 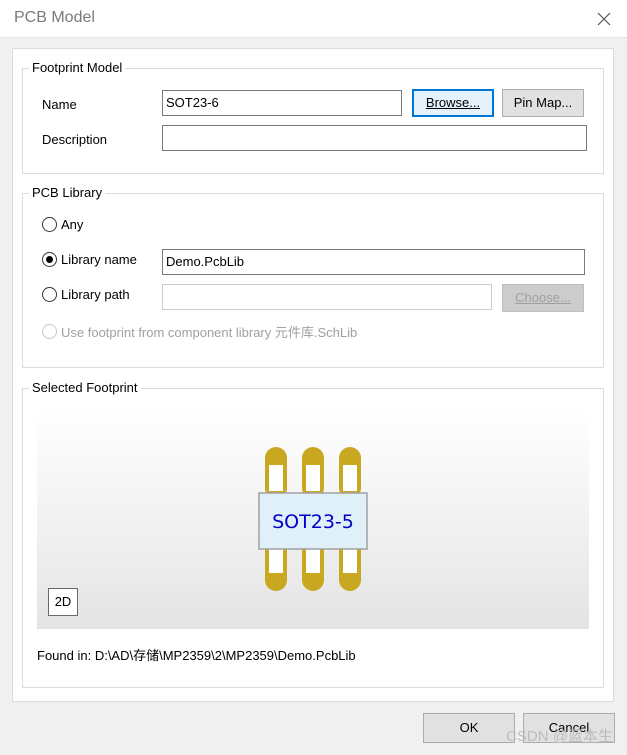 I want to click on pcb-library-title: PCB Library, so click(x=67, y=193).